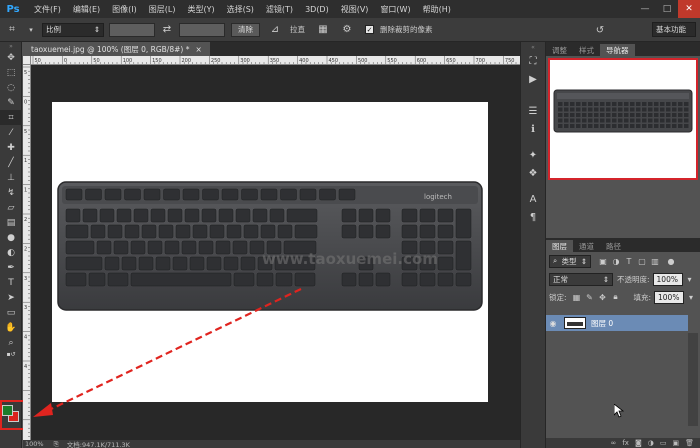 This screenshot has width=700, height=448. I want to click on layers-scrollbar, so click(693, 379).